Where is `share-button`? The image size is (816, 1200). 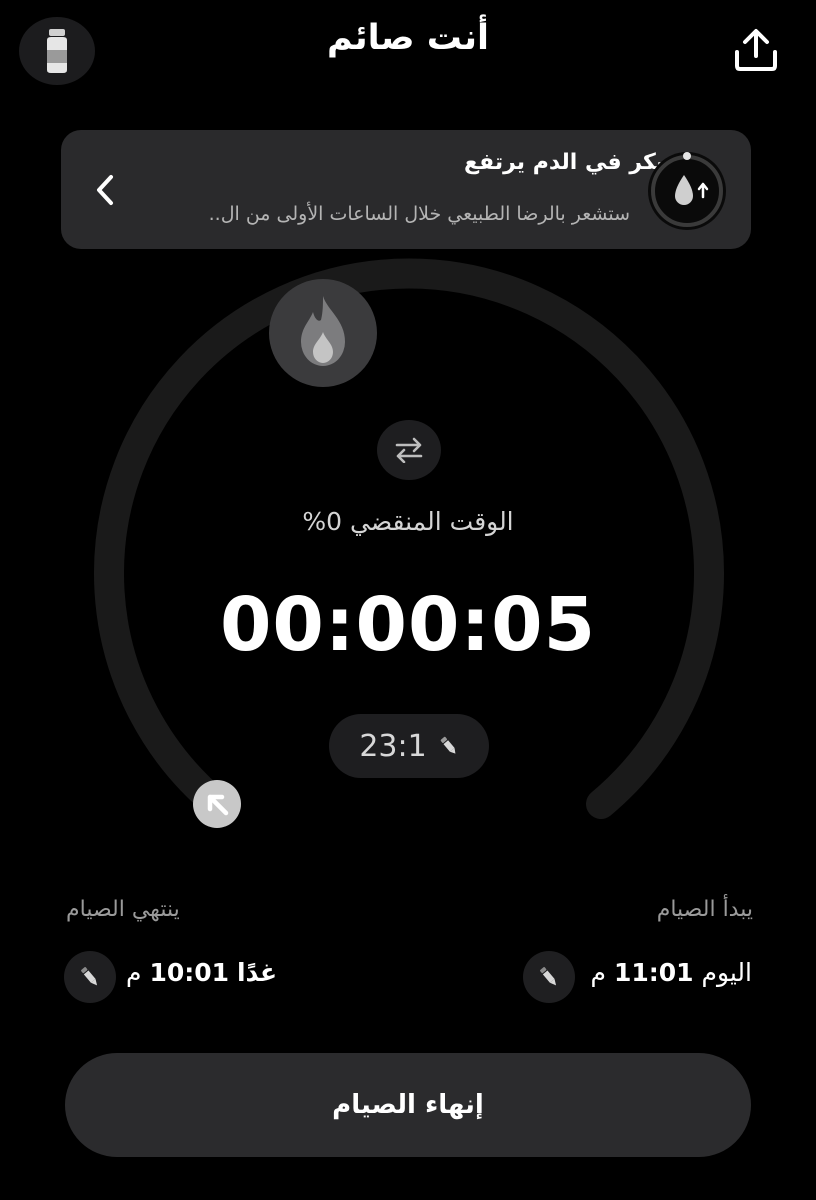 share-button is located at coordinates (756, 50).